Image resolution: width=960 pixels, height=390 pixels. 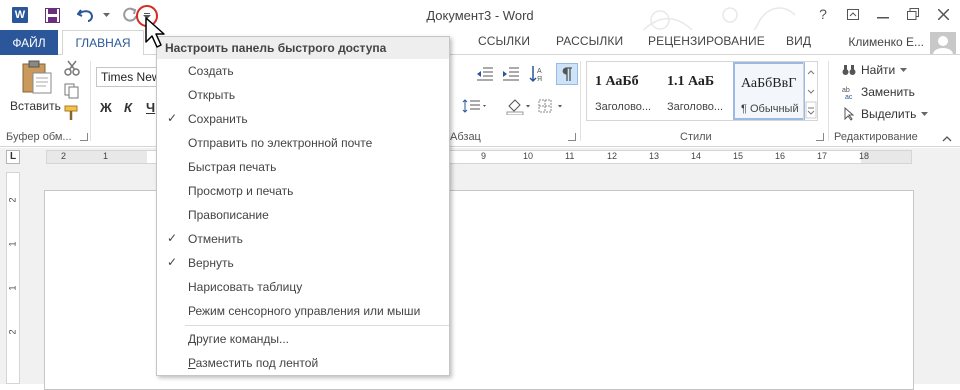 I want to click on menu-item-show-below-ribbon: Разместить под лентой, so click(x=303, y=363).